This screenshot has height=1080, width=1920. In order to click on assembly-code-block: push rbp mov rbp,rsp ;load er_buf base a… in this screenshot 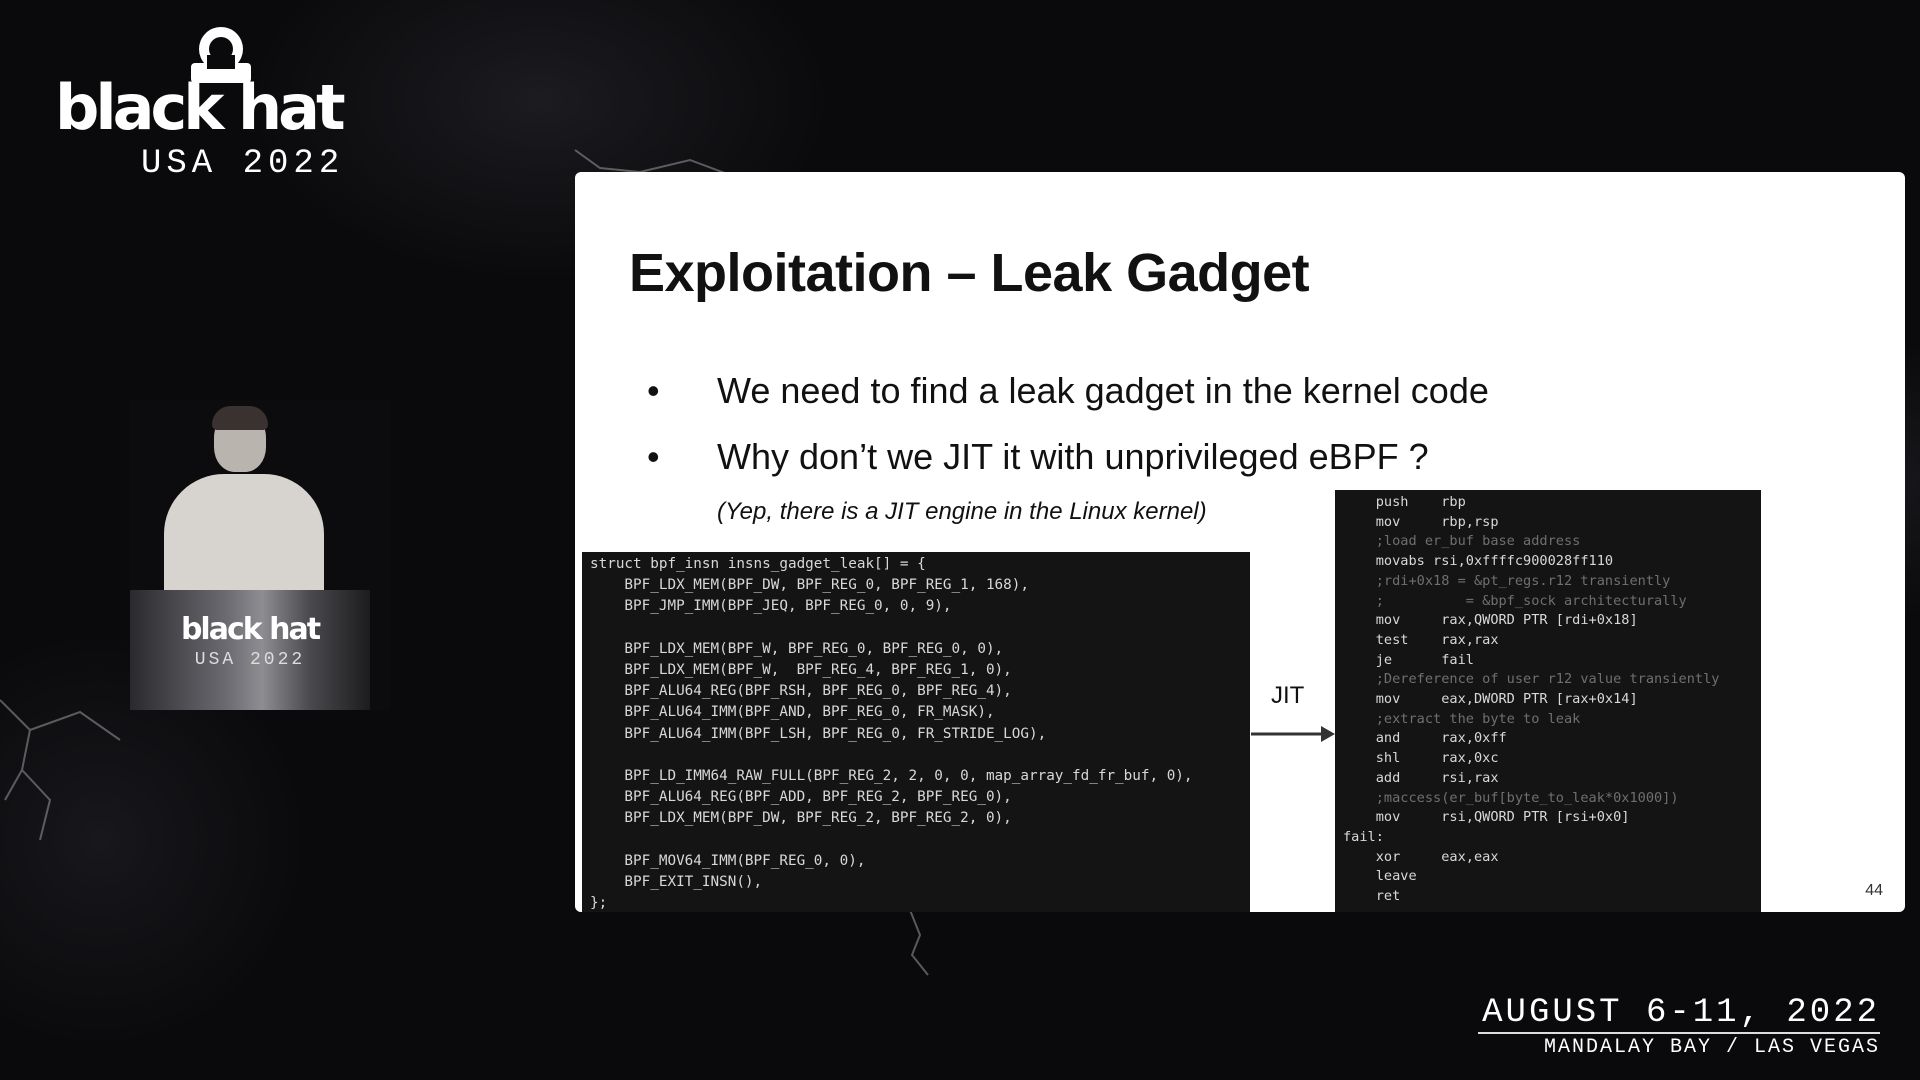, I will do `click(1548, 701)`.